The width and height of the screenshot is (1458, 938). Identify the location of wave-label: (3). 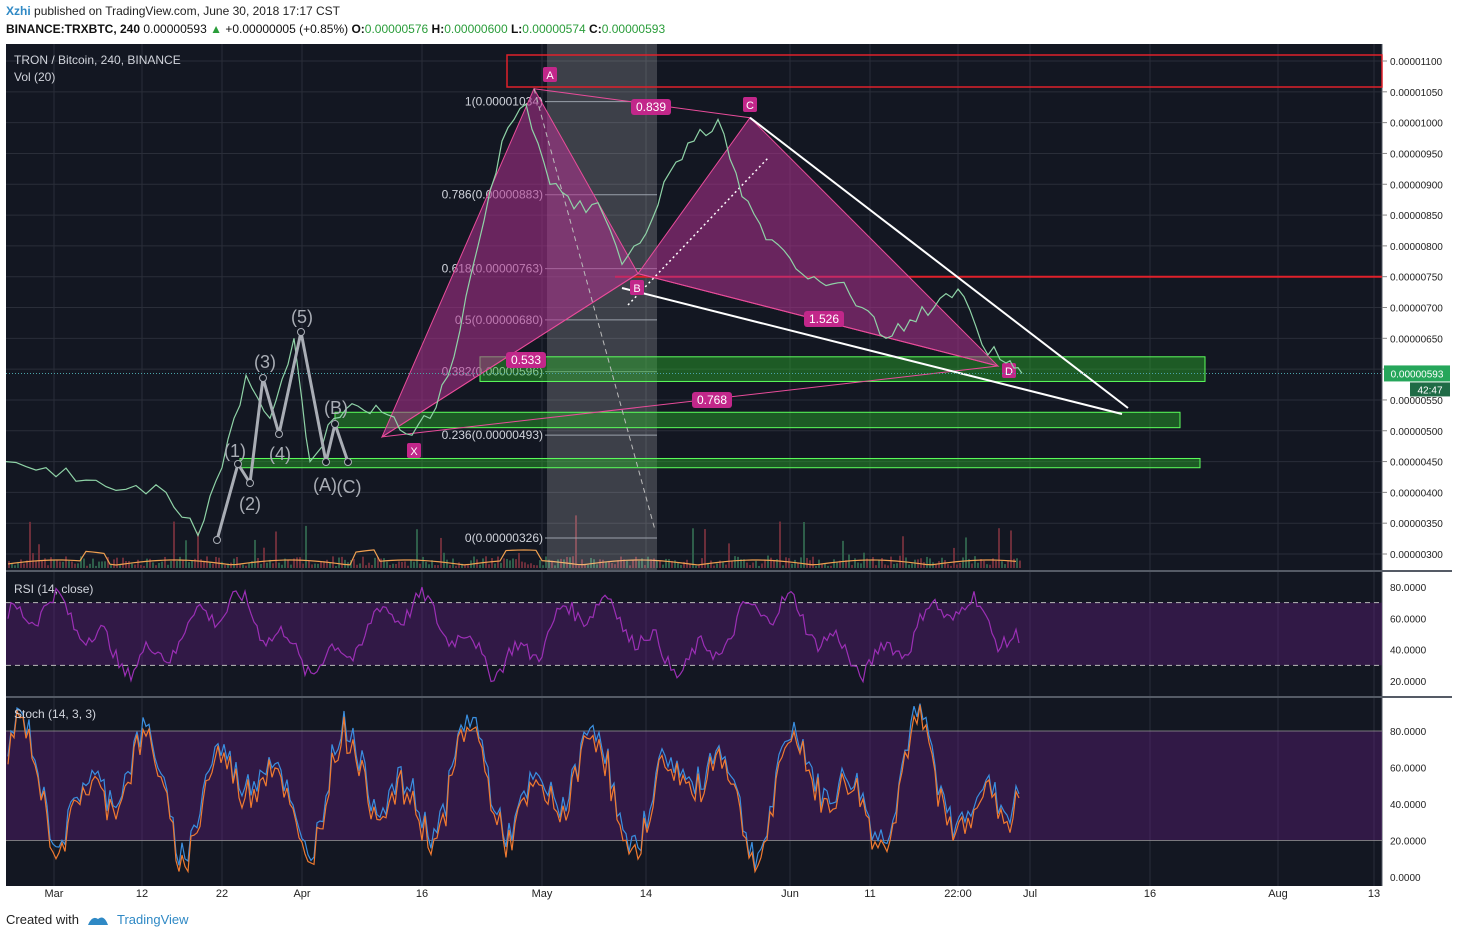
(265, 362).